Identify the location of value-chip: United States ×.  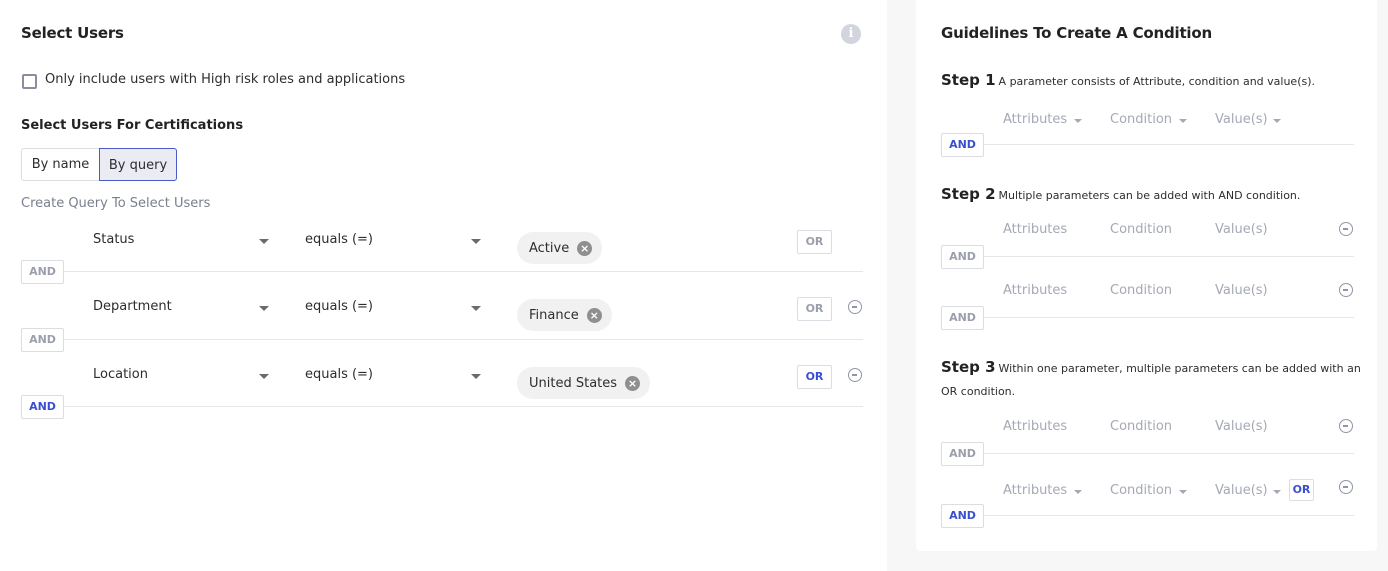
(584, 383).